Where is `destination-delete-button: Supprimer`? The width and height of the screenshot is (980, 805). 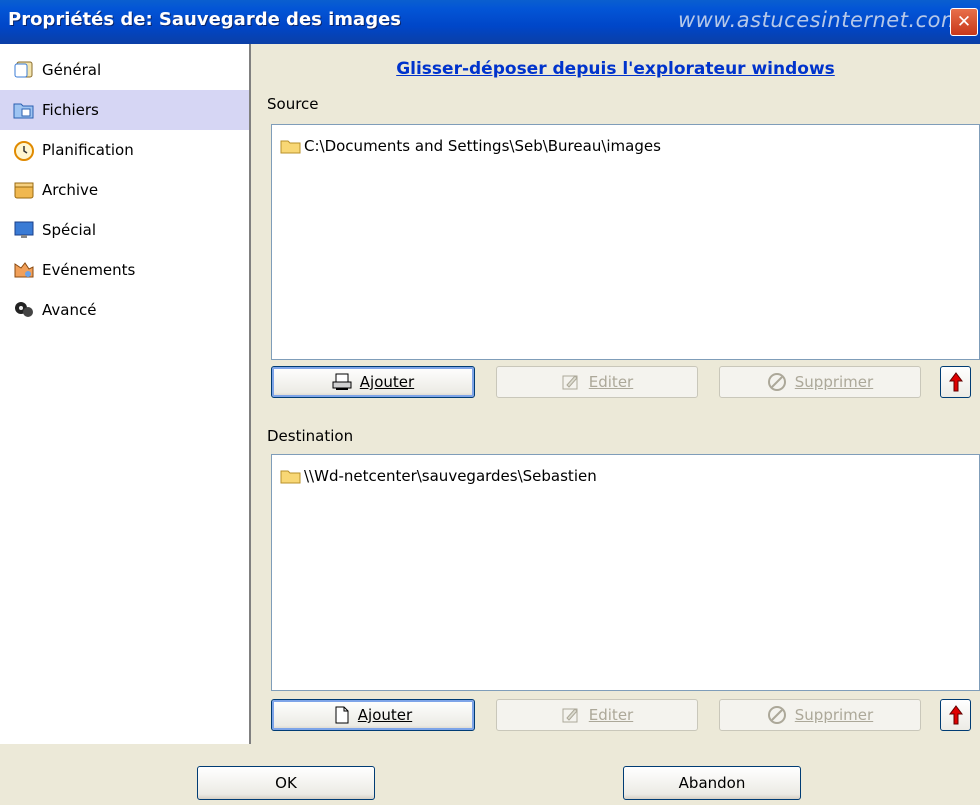 destination-delete-button: Supprimer is located at coordinates (820, 715).